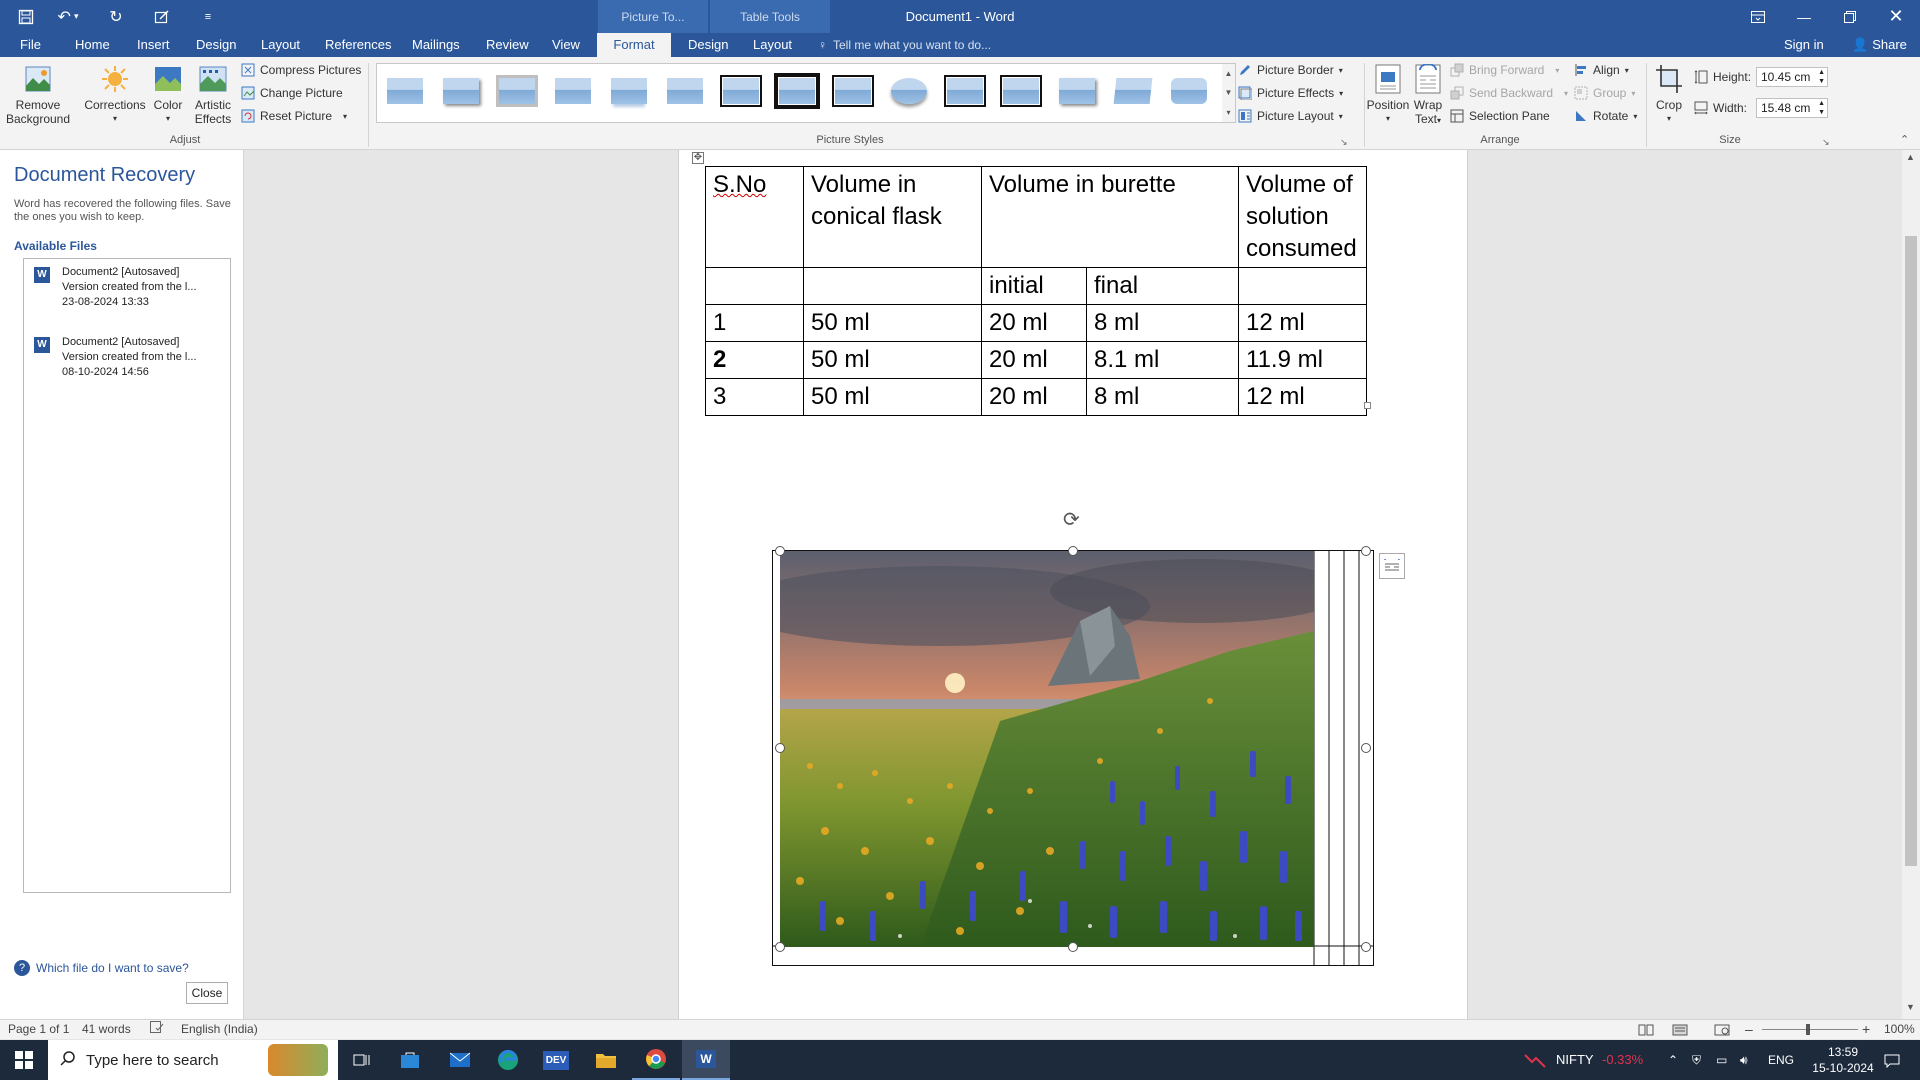  What do you see at coordinates (656, 1060) in the screenshot?
I see `chrome-browser-icon` at bounding box center [656, 1060].